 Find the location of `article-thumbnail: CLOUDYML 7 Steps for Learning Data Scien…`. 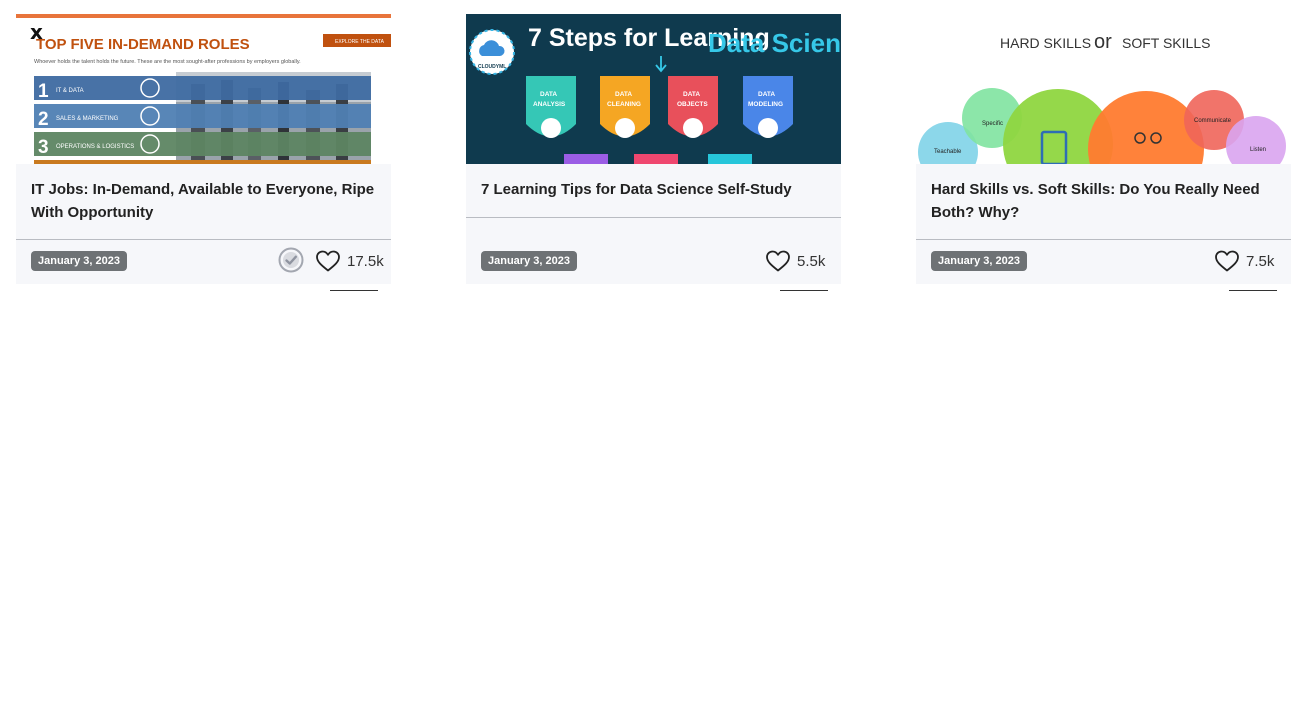

article-thumbnail: CLOUDYML 7 Steps for Learning Data Scien… is located at coordinates (653, 89).